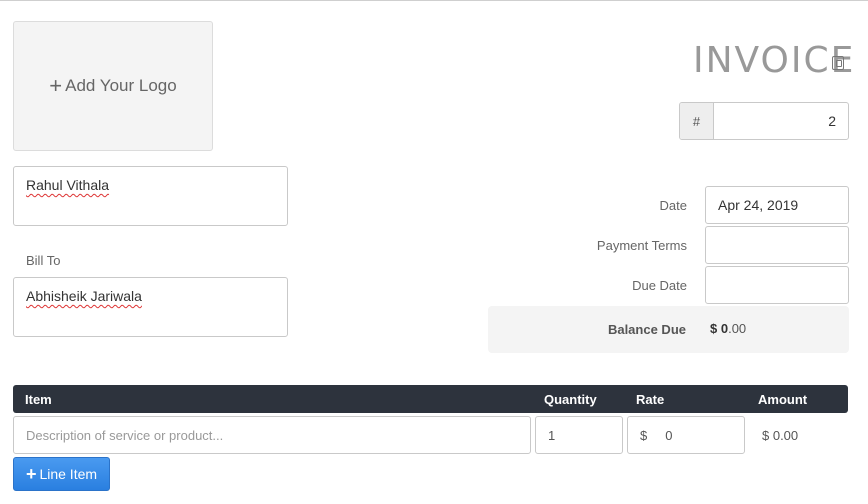 The image size is (868, 504). Describe the element at coordinates (783, 399) in the screenshot. I see `header-amount: Amount` at that location.